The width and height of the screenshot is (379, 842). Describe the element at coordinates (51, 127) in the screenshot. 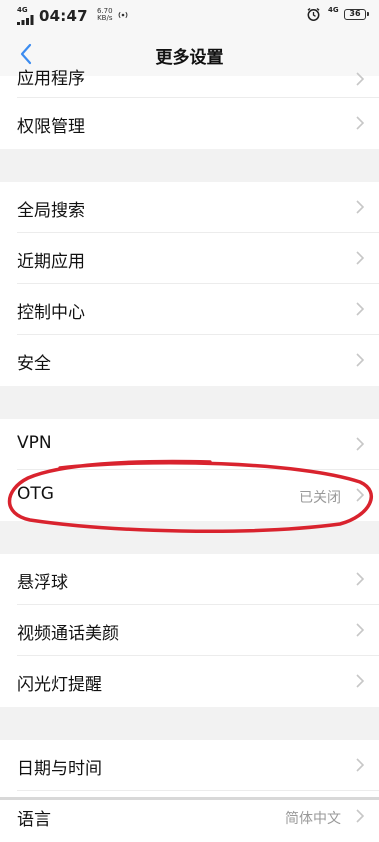

I see `settings-item-label: 权限管理` at that location.